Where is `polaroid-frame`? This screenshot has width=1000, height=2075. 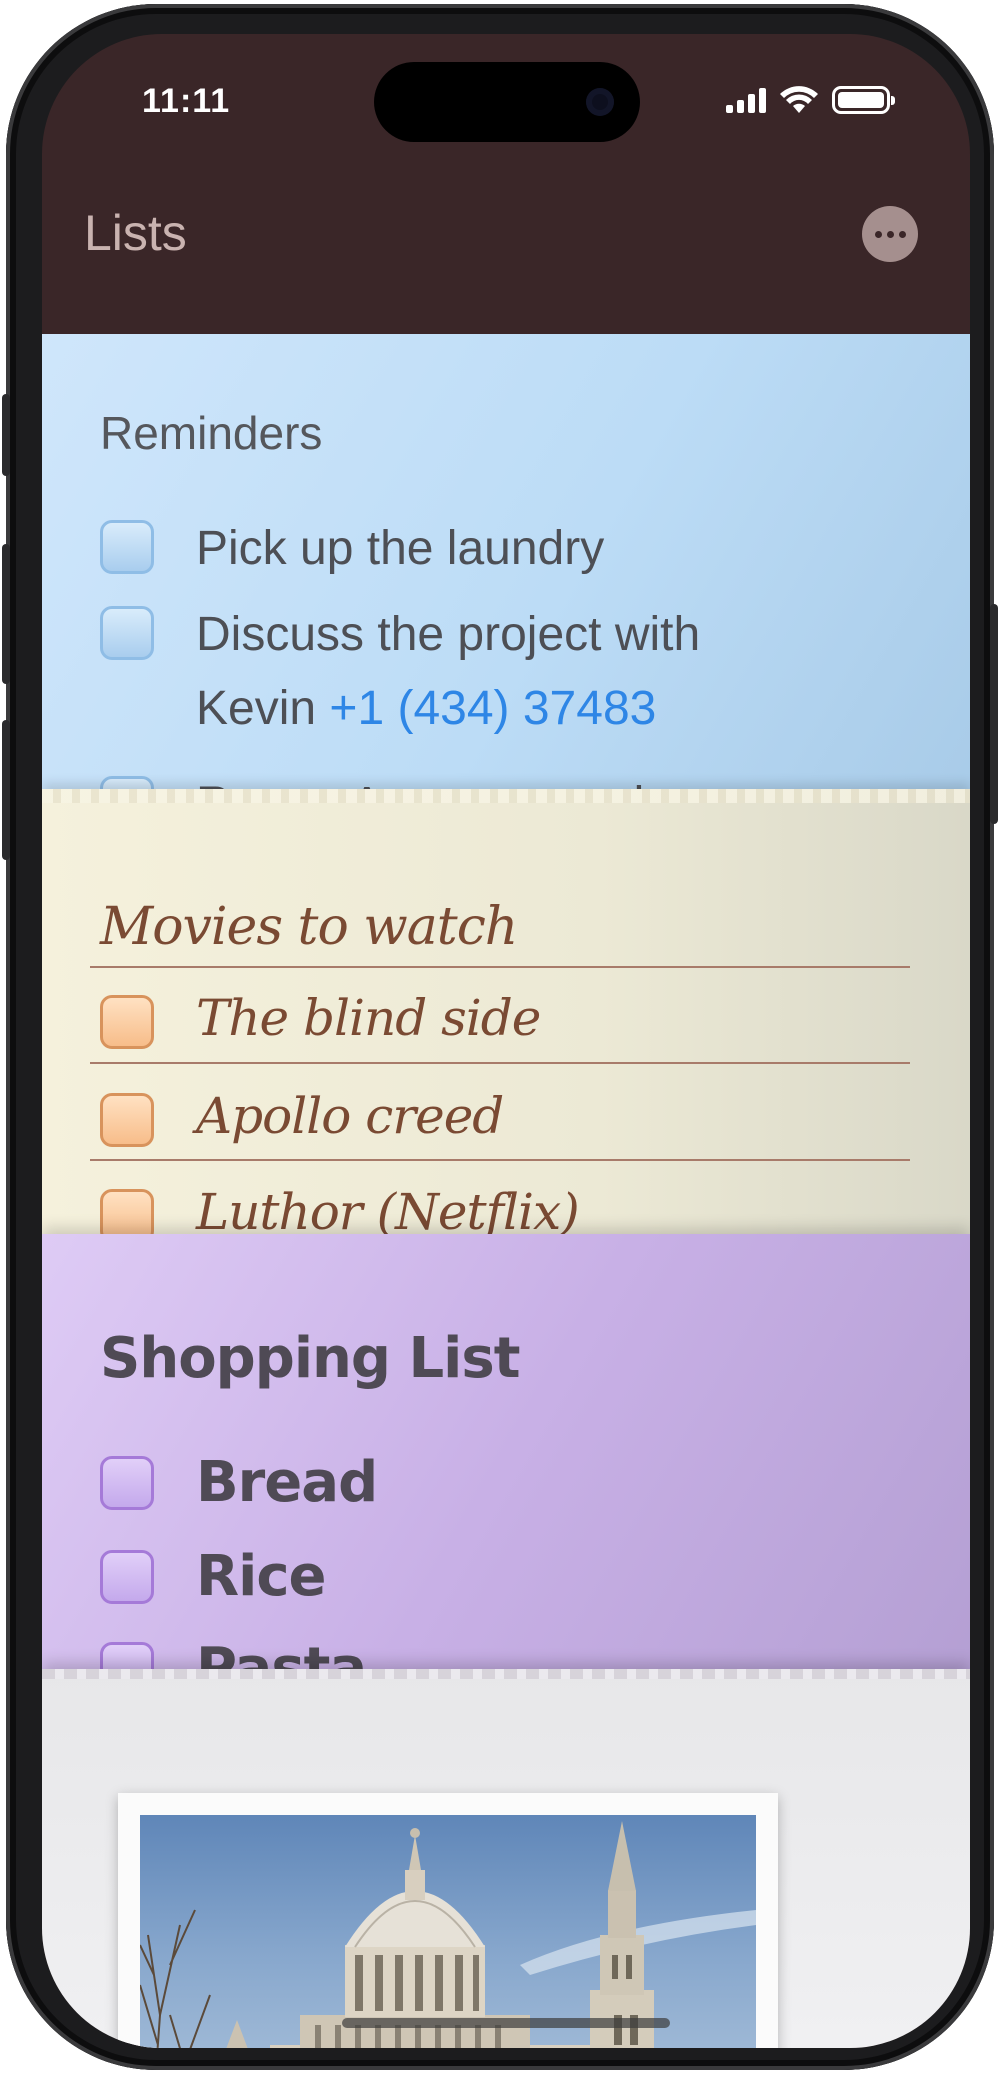
polaroid-frame is located at coordinates (448, 1920).